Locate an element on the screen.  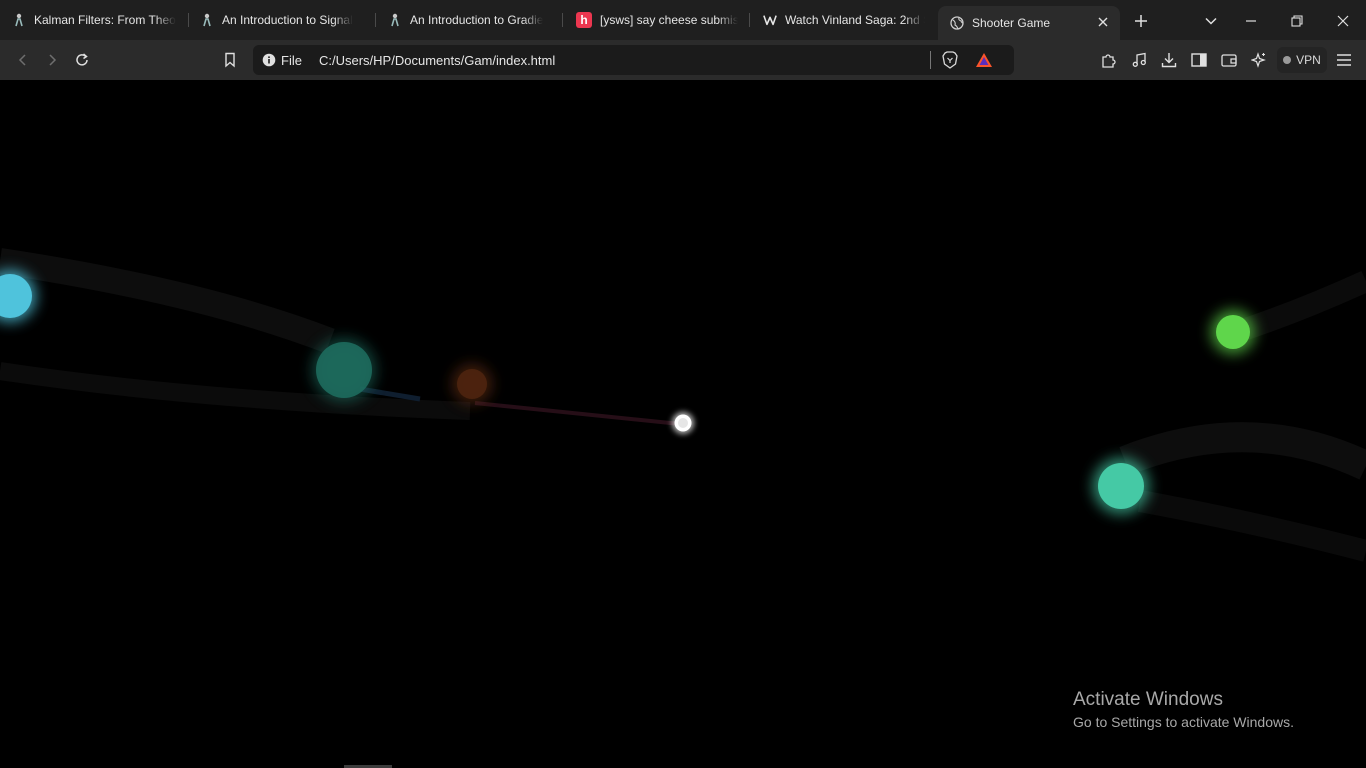
close-icon is located at coordinates (1343, 21).